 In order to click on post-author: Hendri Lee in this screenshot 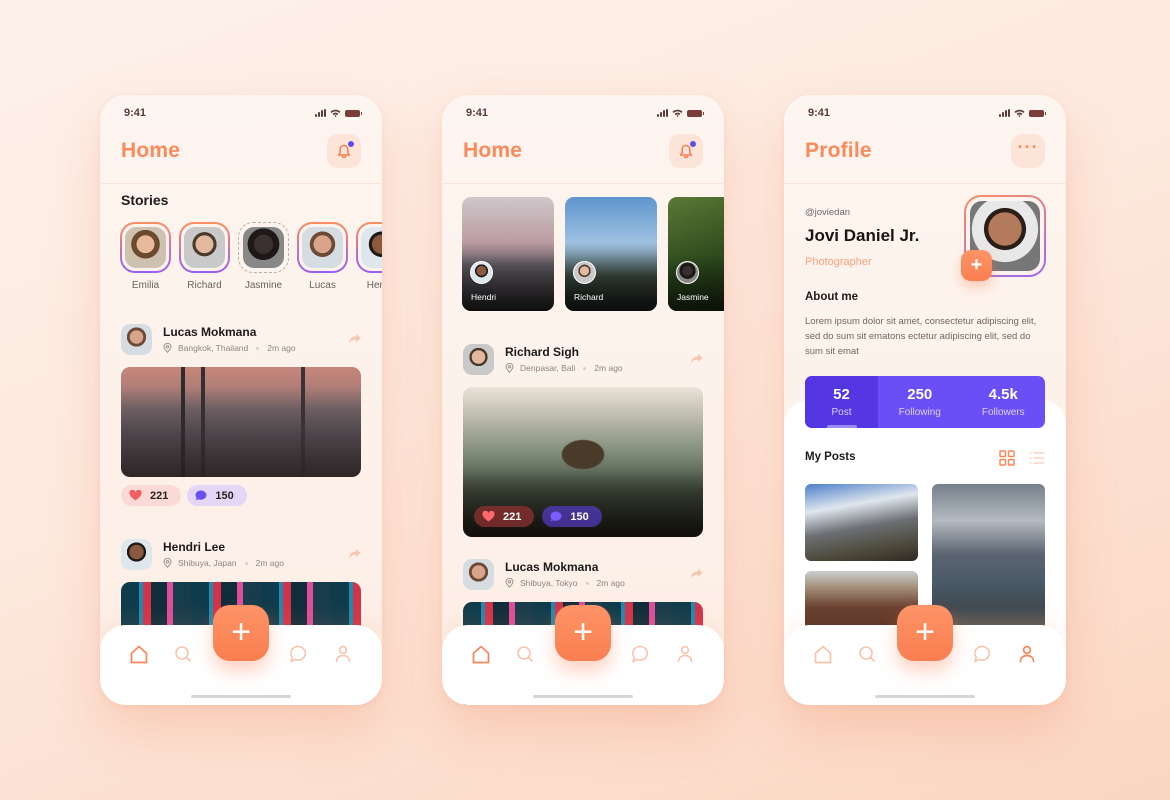, I will do `click(255, 547)`.